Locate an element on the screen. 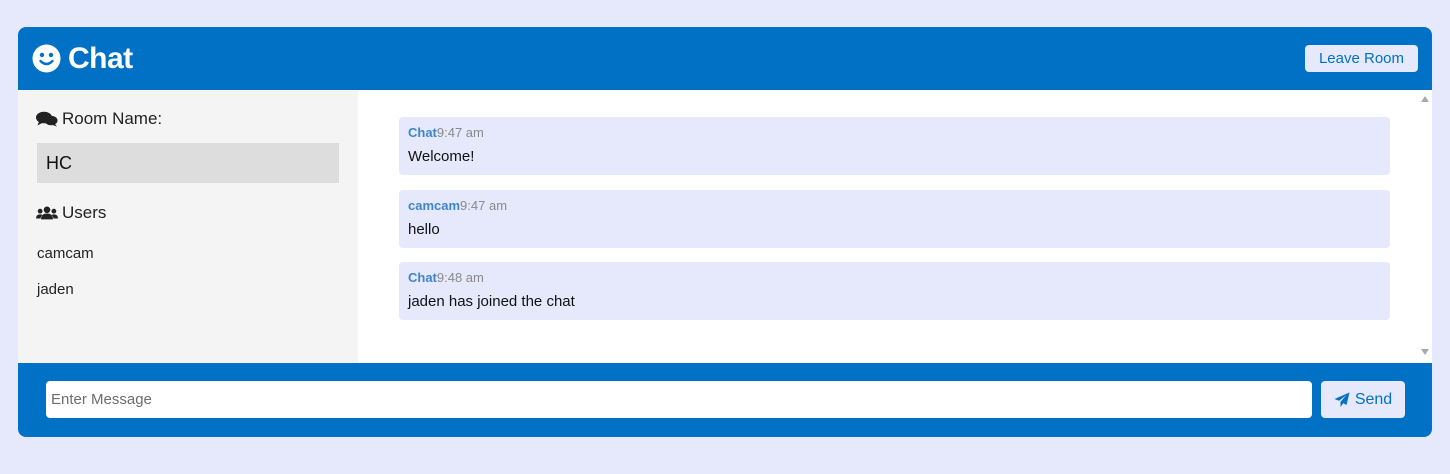 The height and width of the screenshot is (474, 1450). message-time: 9:48 am is located at coordinates (460, 277).